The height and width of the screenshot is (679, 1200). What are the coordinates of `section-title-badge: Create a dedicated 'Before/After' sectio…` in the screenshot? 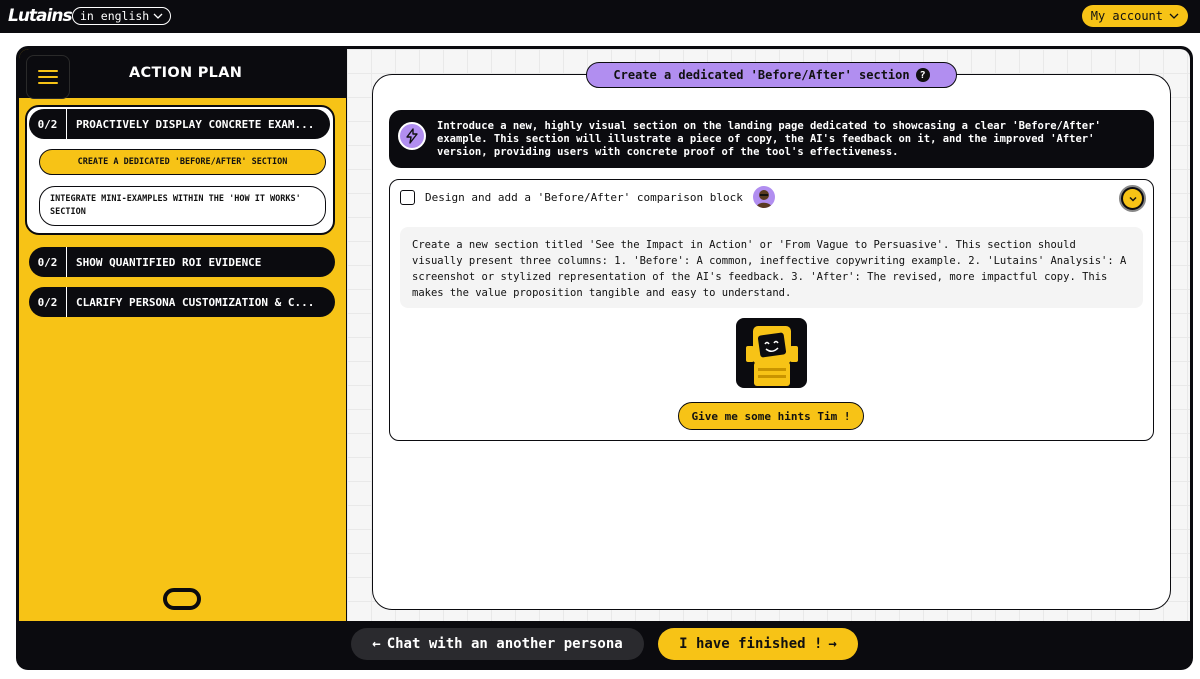 It's located at (771, 75).